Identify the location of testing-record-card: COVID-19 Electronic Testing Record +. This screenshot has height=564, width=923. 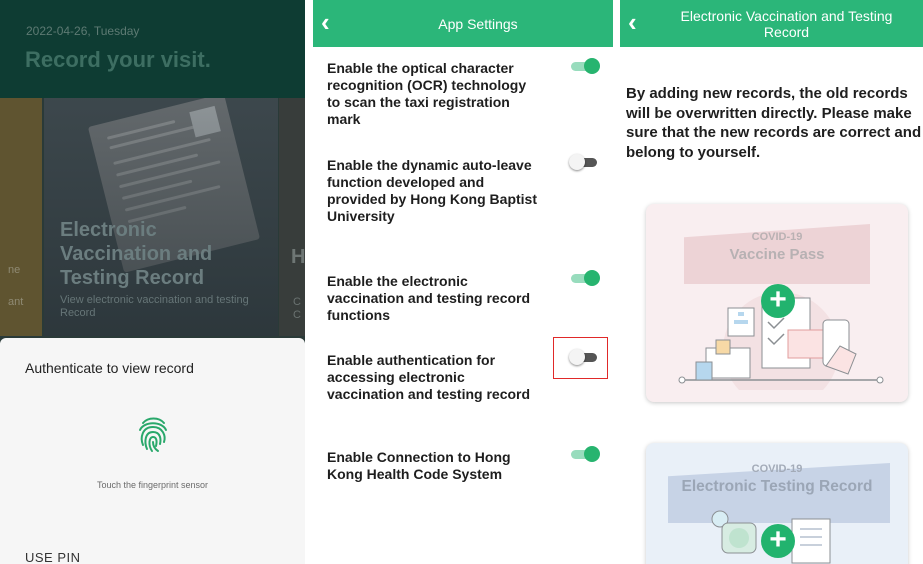
(777, 503).